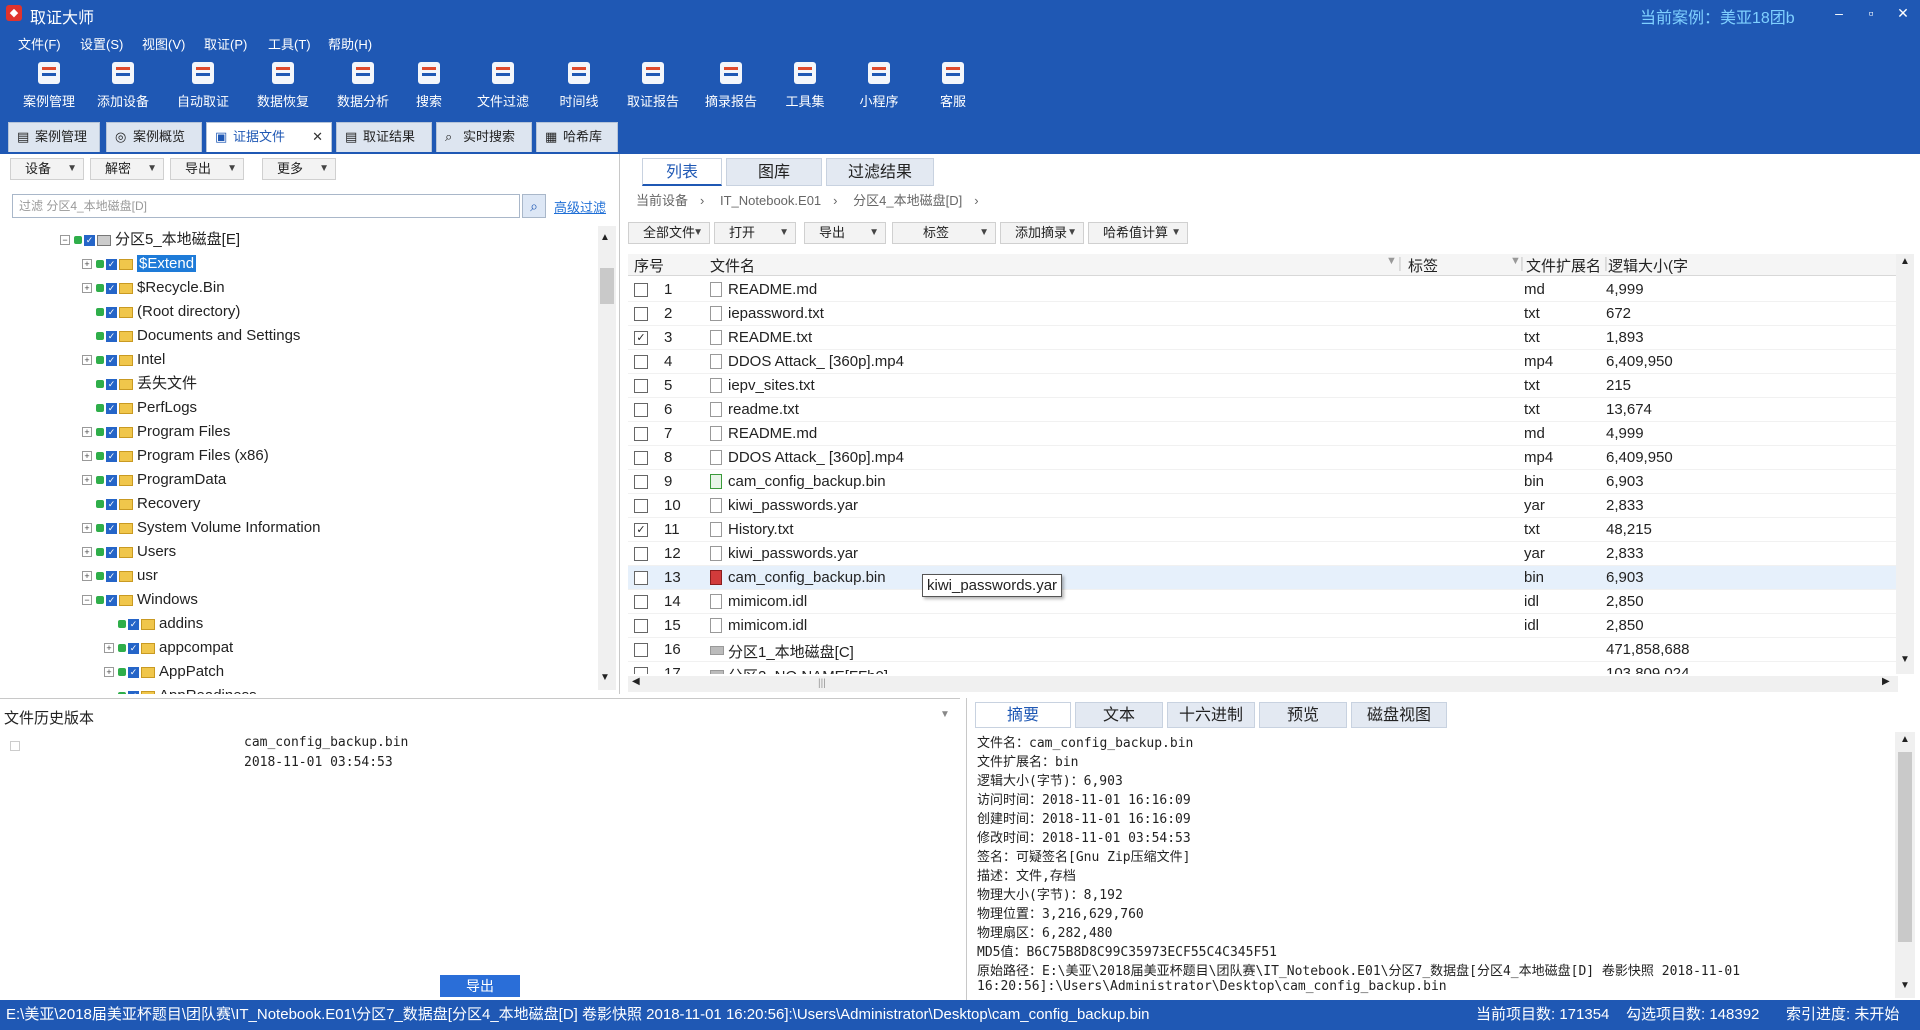 Image resolution: width=1920 pixels, height=1030 pixels. I want to click on col-extension: 文件扩展名, so click(1563, 265).